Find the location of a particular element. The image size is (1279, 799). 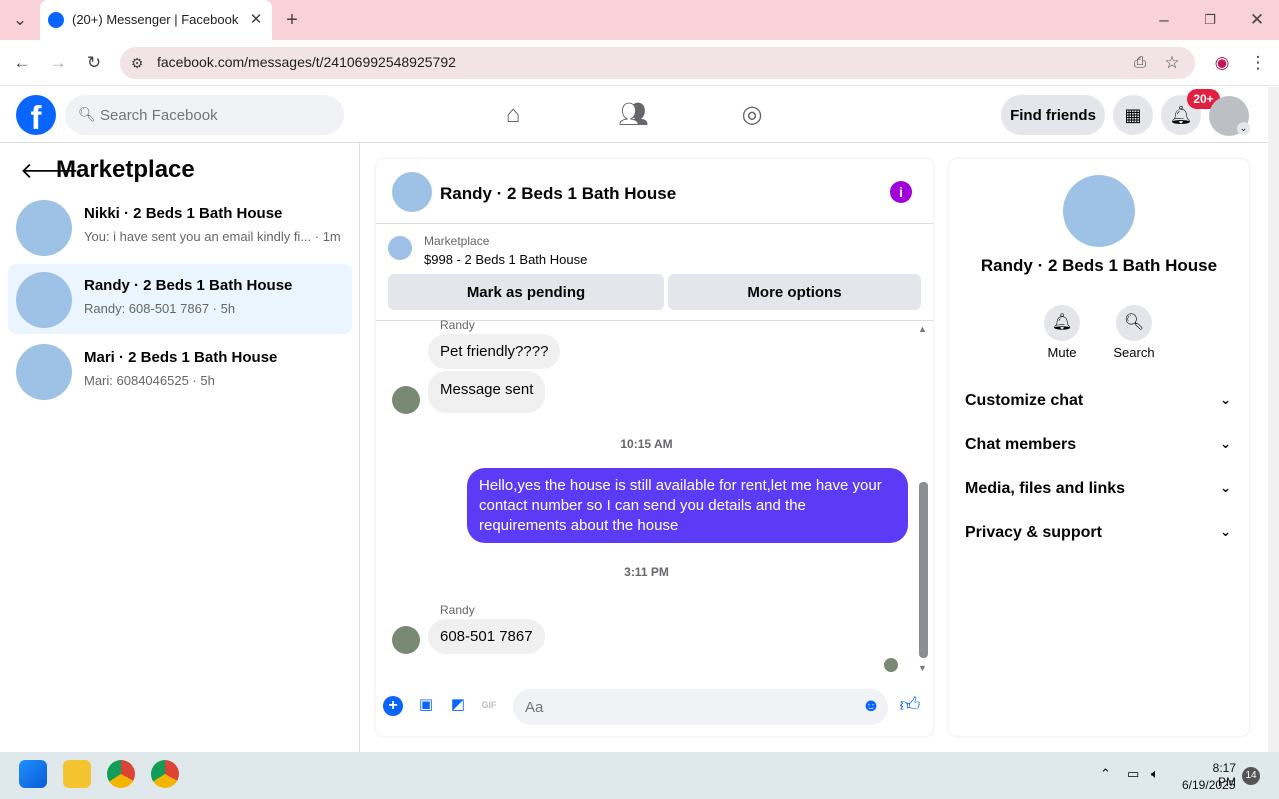

facebook-favicon-icon is located at coordinates (56, 20).